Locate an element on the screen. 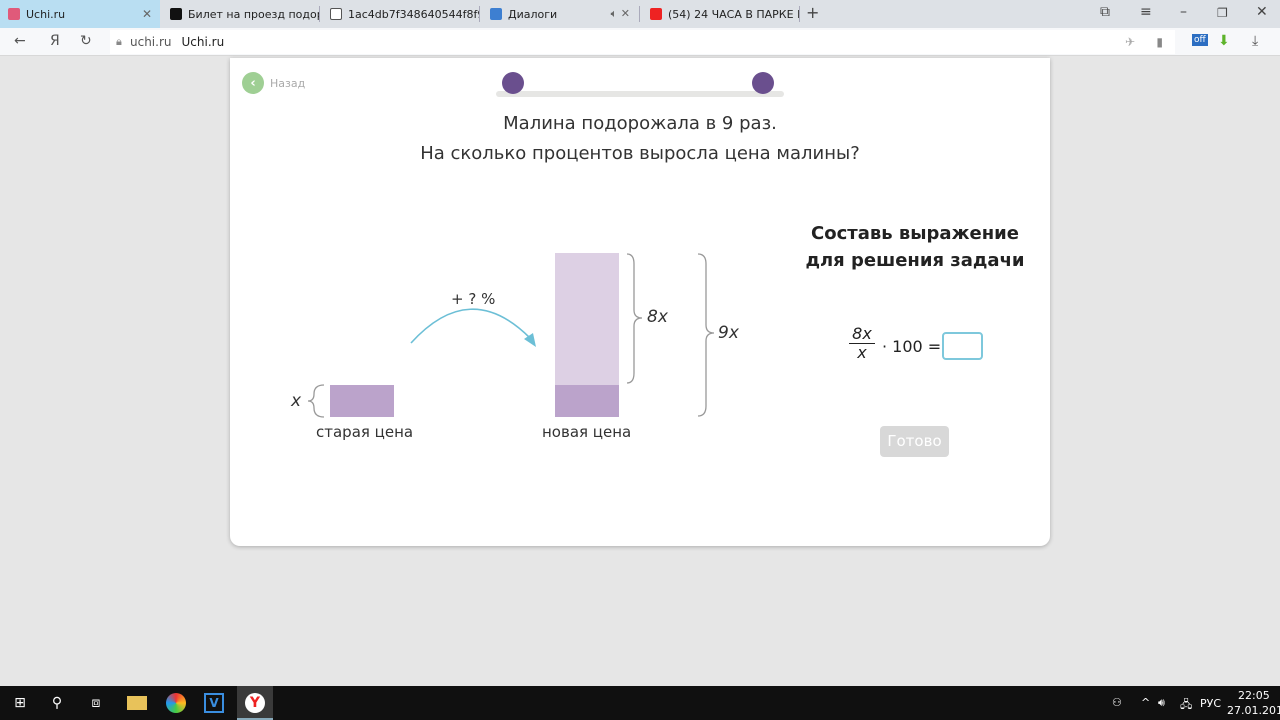 The width and height of the screenshot is (1280, 720). diagram-lines is located at coordinates (511, 335).